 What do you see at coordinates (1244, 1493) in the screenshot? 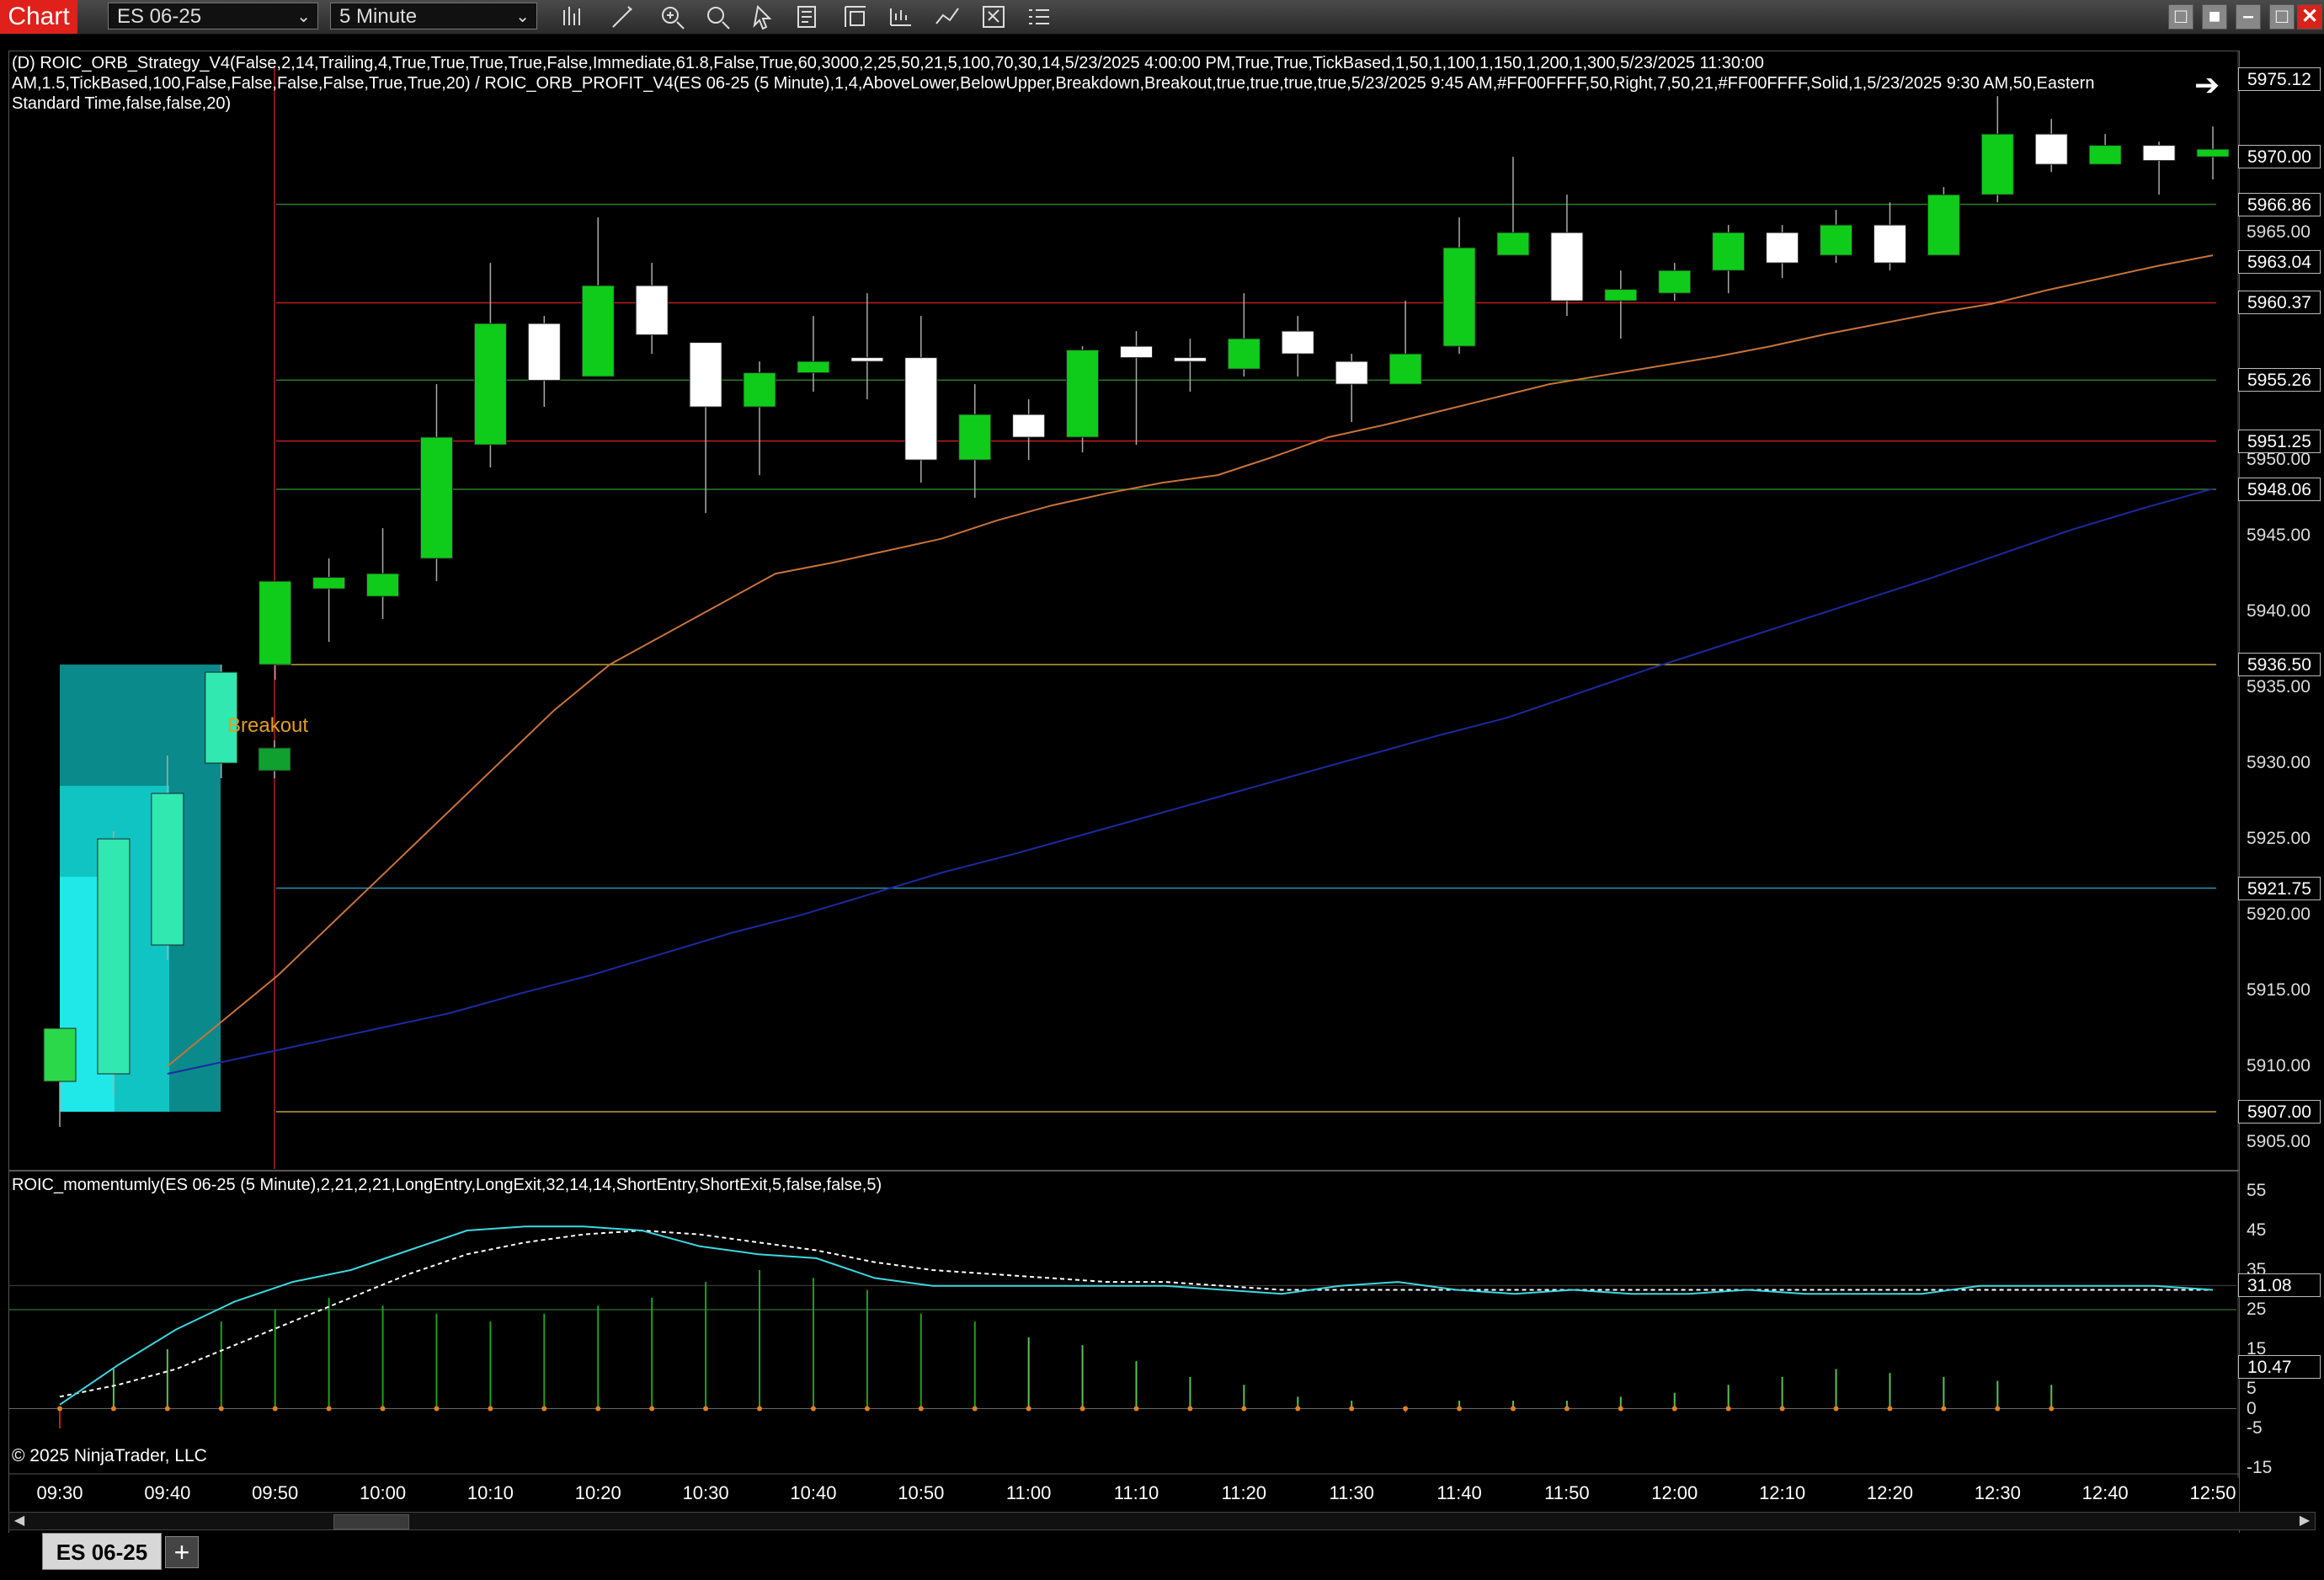
I see `time-tick-label: 11:20` at bounding box center [1244, 1493].